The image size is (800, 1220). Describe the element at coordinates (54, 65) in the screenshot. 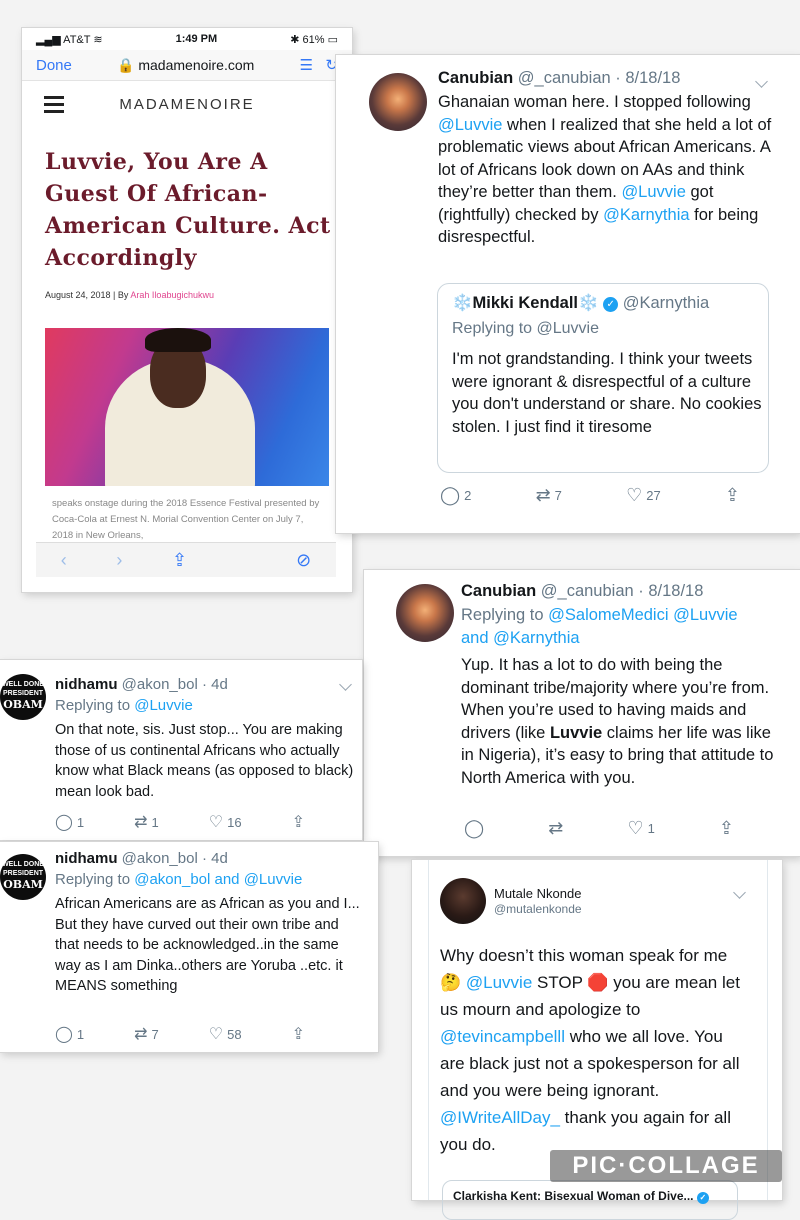

I see `done-button: Done` at that location.